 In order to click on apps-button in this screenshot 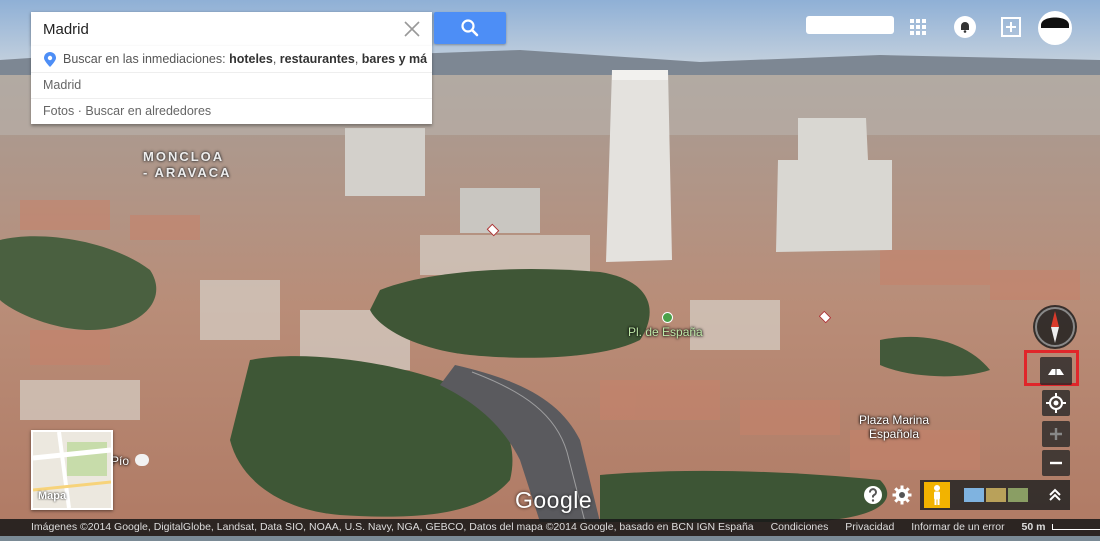, I will do `click(918, 27)`.